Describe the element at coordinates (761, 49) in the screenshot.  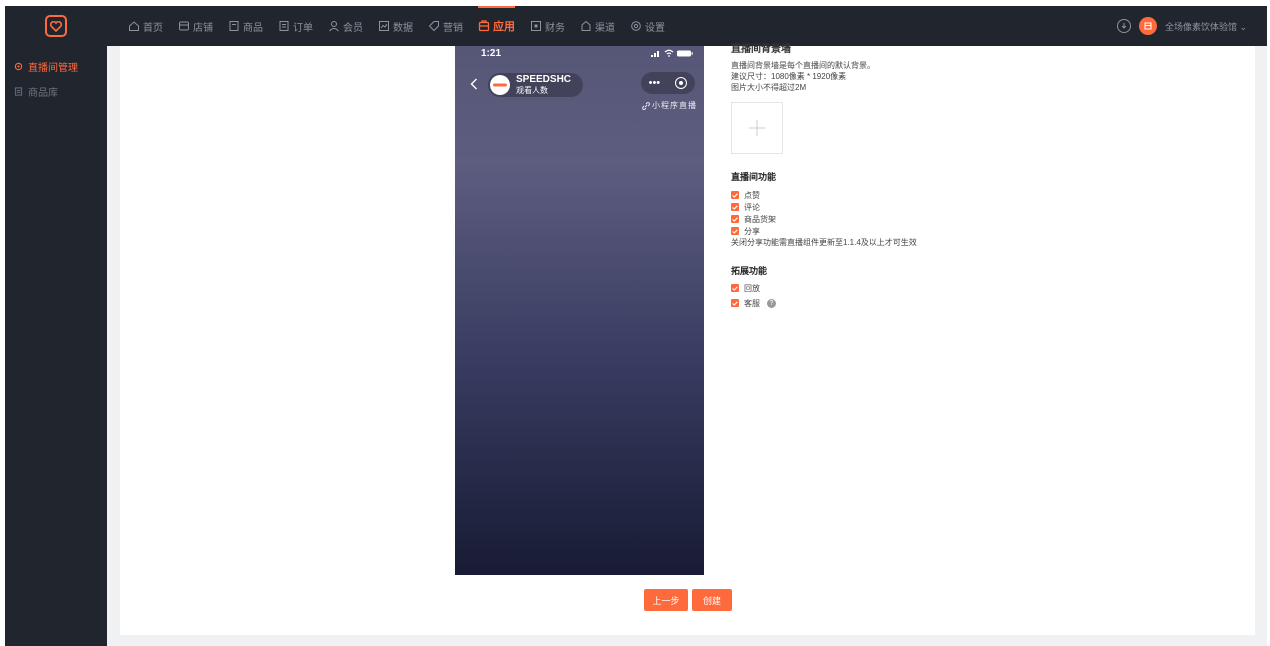
I see `background-section-title: 直播间背景墙` at that location.